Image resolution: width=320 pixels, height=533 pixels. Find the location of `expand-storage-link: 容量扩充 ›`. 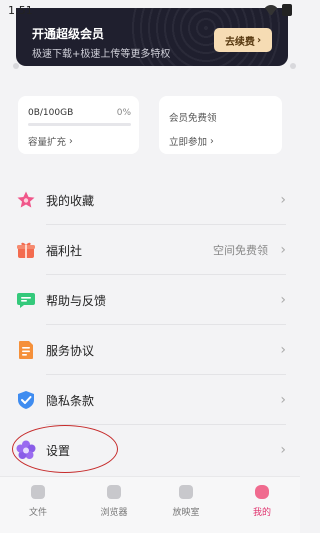

expand-storage-link: 容量扩充 › is located at coordinates (50, 141).